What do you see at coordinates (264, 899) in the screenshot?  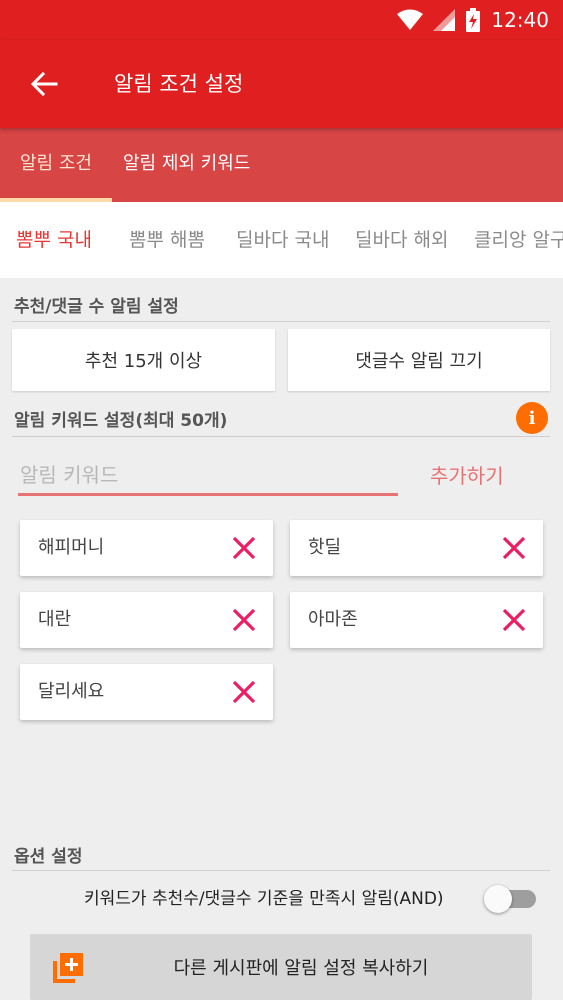 I see `and-option-label: 키워드가 추천수/댓글수 기준을 만족시 알림(AND)` at bounding box center [264, 899].